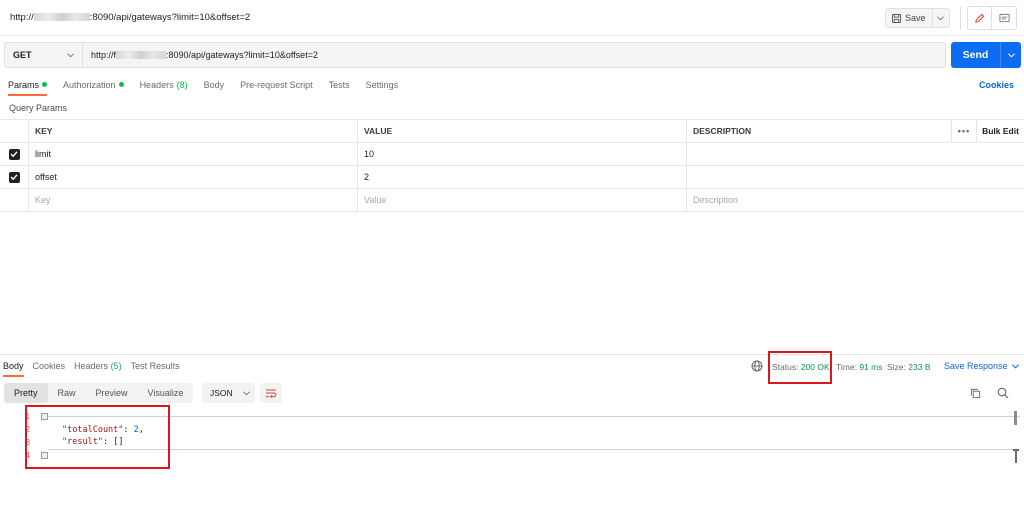 This screenshot has width=1024, height=518. I want to click on status-highlight-box, so click(800, 367).